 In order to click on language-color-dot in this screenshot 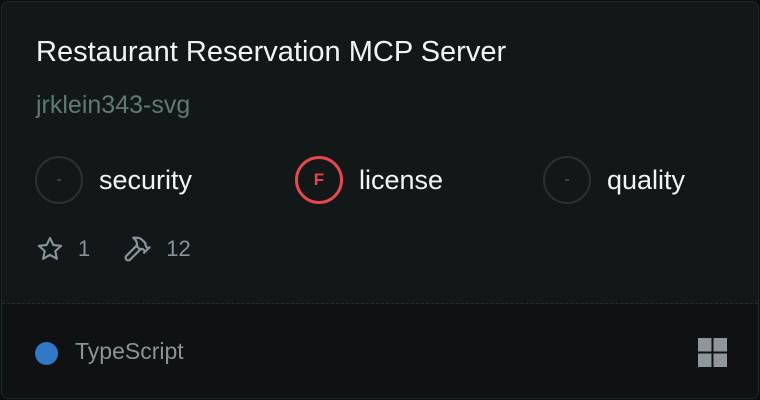, I will do `click(46, 353)`.